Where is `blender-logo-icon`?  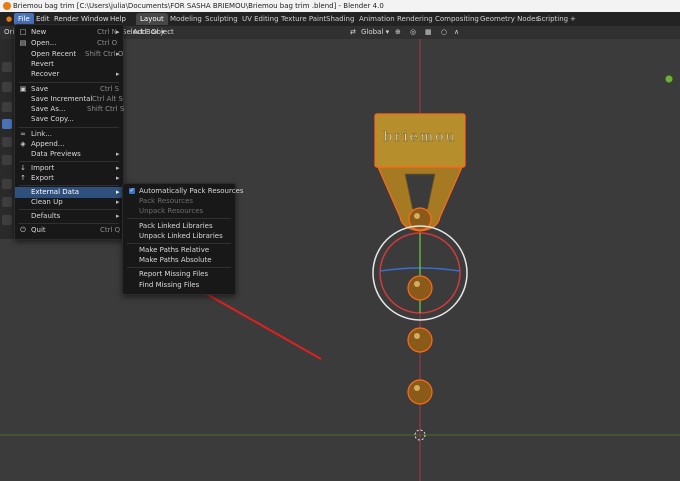
blender-logo-icon is located at coordinates (7, 6).